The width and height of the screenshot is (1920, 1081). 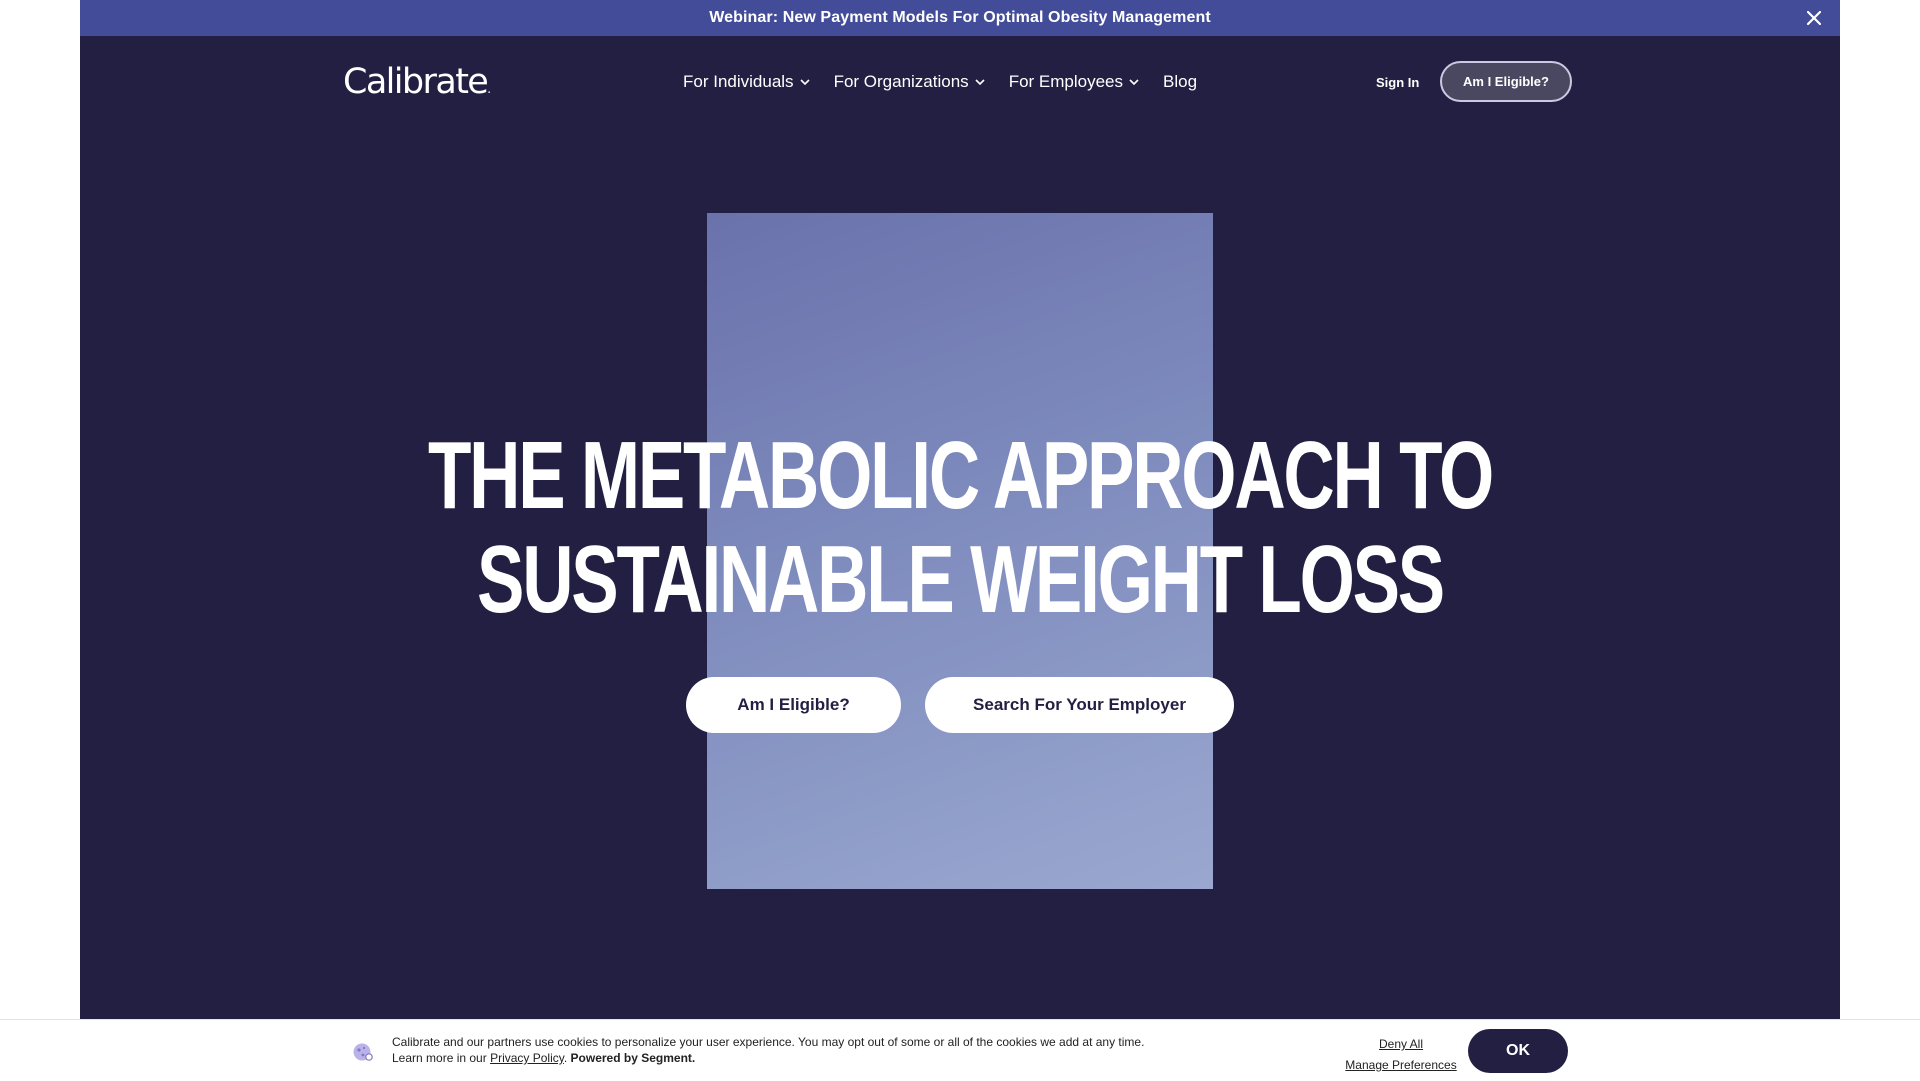 What do you see at coordinates (901, 82) in the screenshot?
I see `nav-item-label: For Organizations` at bounding box center [901, 82].